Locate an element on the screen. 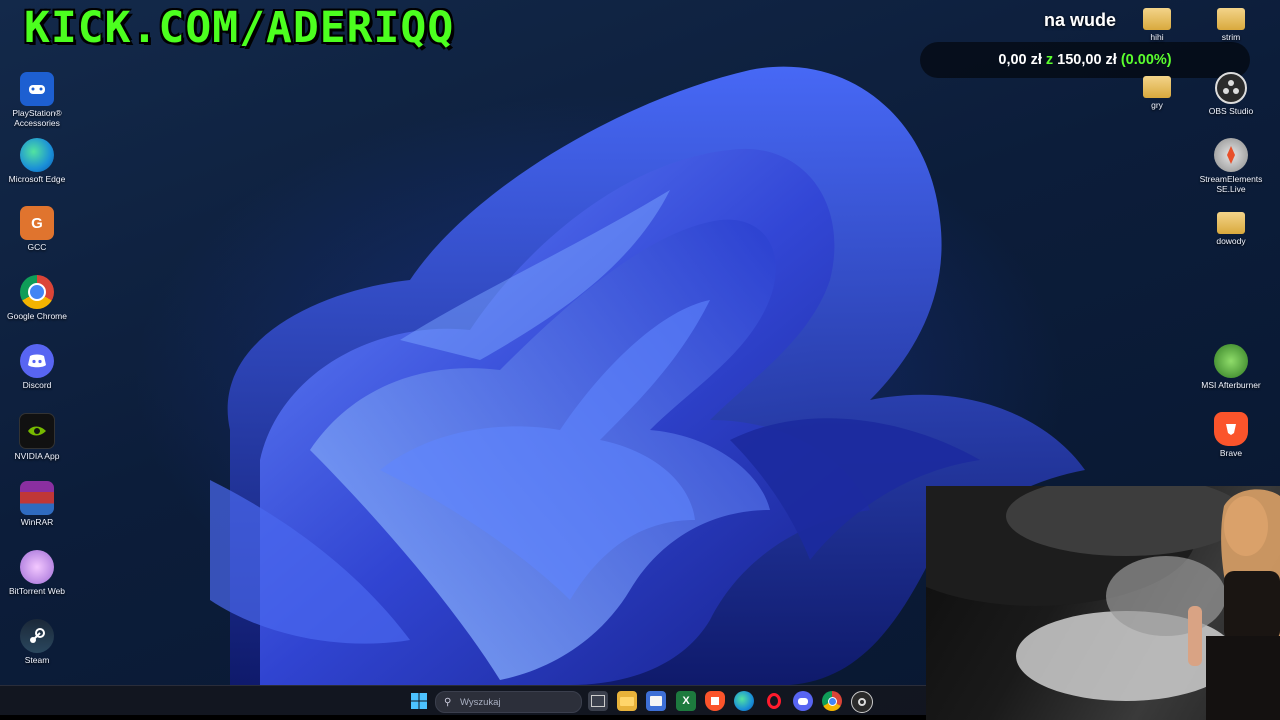 The image size is (1280, 720). taskbar-brave-button is located at coordinates (715, 701).